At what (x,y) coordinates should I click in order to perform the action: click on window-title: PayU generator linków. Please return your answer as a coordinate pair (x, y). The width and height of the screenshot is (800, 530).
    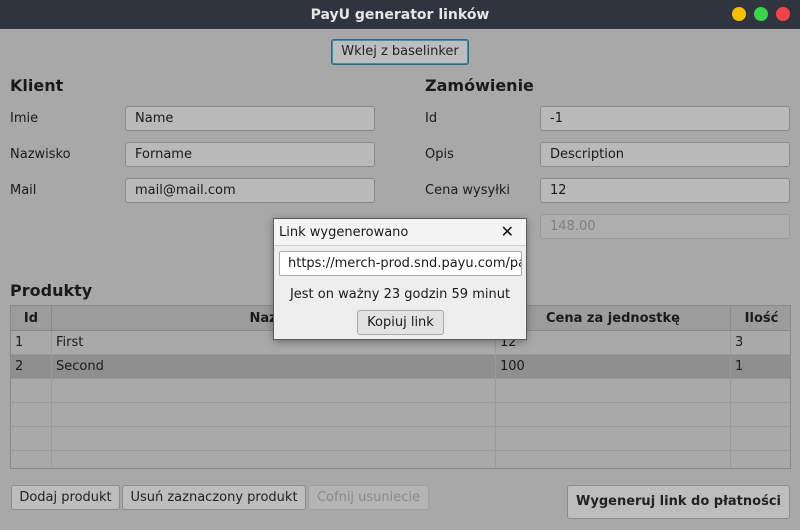
    Looking at the image, I should click on (400, 15).